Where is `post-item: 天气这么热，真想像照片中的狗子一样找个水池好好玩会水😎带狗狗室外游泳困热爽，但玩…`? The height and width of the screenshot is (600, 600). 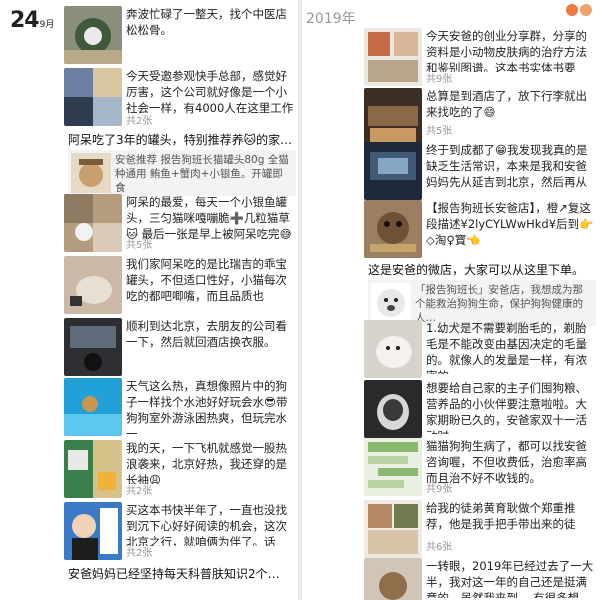
post-item: 天气这么热，真想像照片中的狗子一样找个水池好好玩会水😎带狗狗室外游泳困热爽，但玩… is located at coordinates (180, 407).